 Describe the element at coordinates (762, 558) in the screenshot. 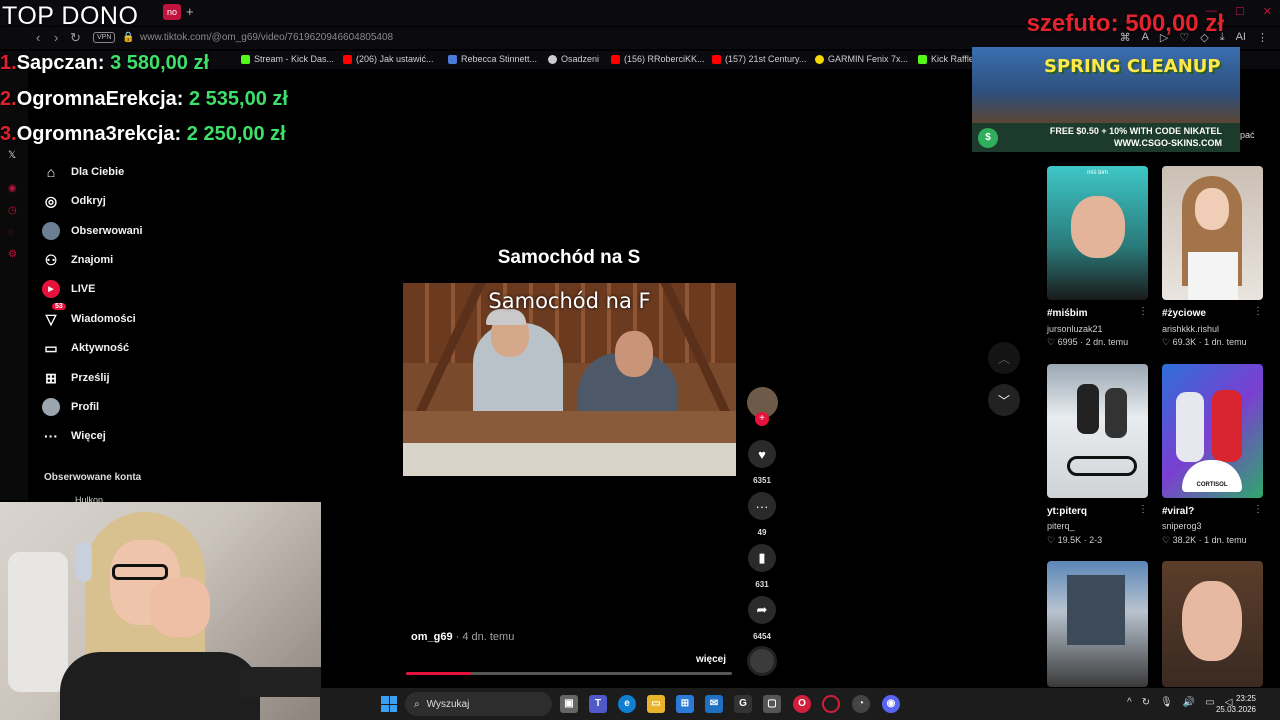

I see `bookmark-icon: ▮` at that location.